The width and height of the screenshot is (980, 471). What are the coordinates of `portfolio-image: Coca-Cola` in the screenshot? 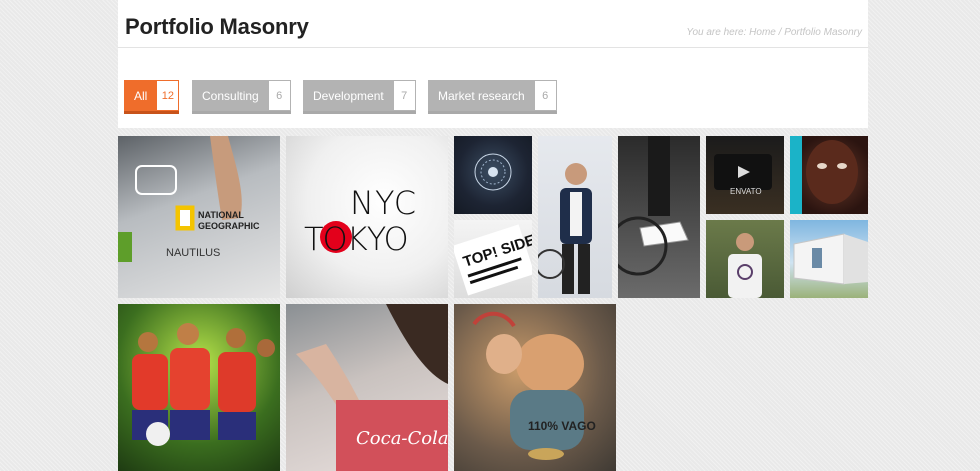 It's located at (372, 387).